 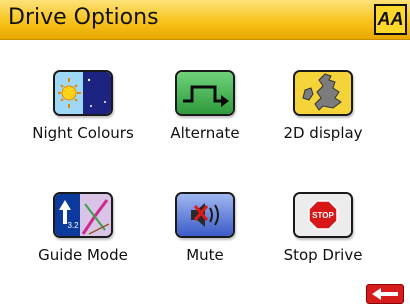 I want to click on guide-mode-icon: 3.2, so click(x=83, y=215).